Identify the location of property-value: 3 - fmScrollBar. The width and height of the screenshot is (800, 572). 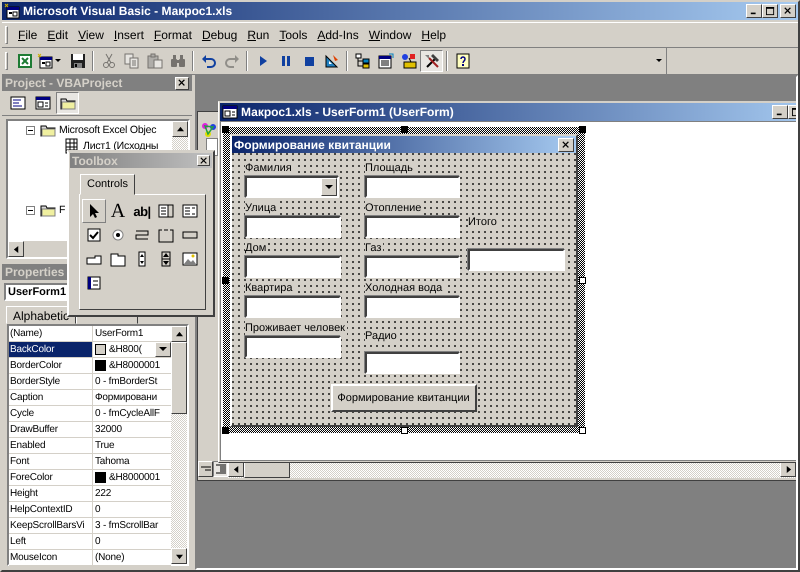
(132, 525).